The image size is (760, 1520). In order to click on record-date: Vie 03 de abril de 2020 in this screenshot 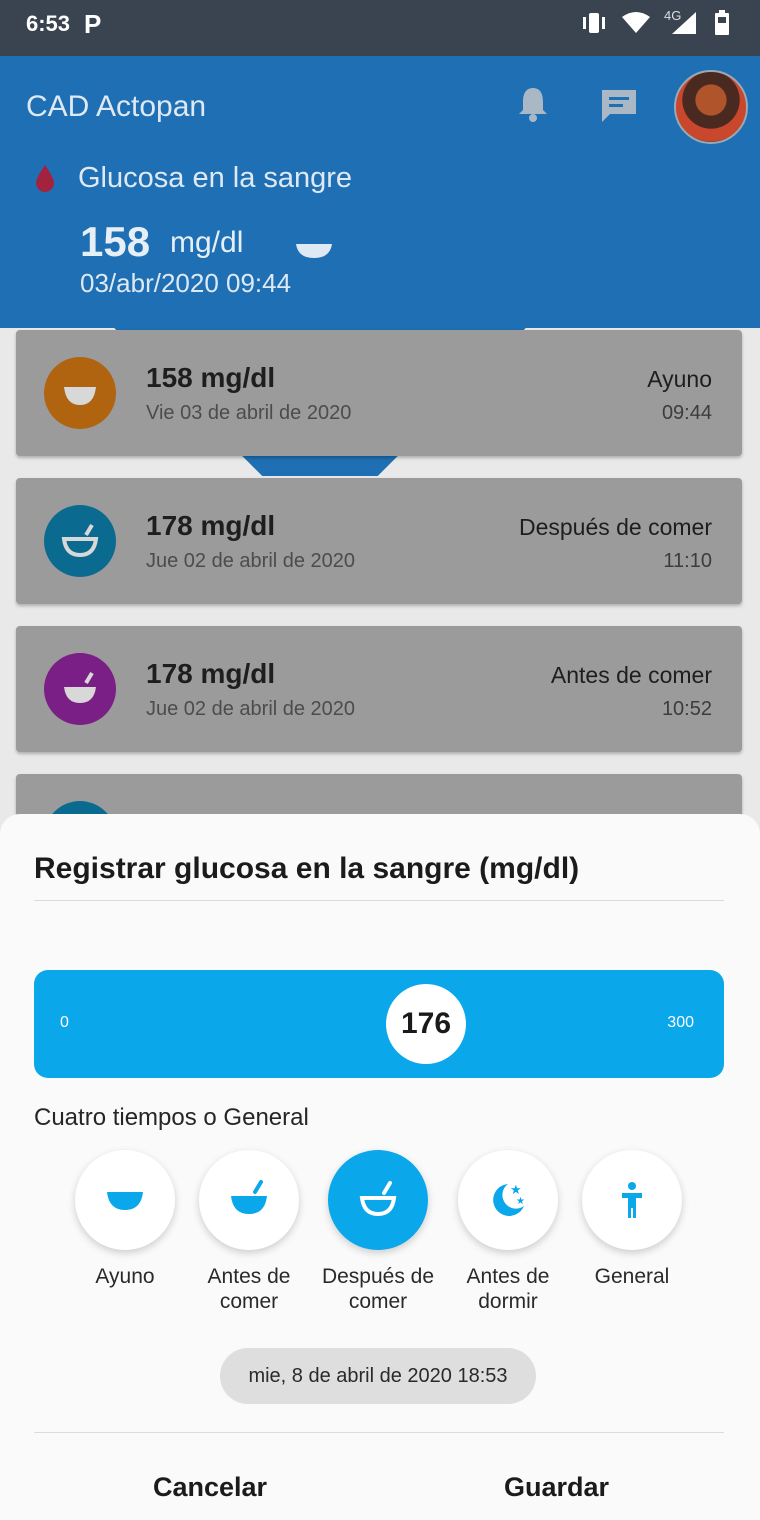, I will do `click(249, 413)`.